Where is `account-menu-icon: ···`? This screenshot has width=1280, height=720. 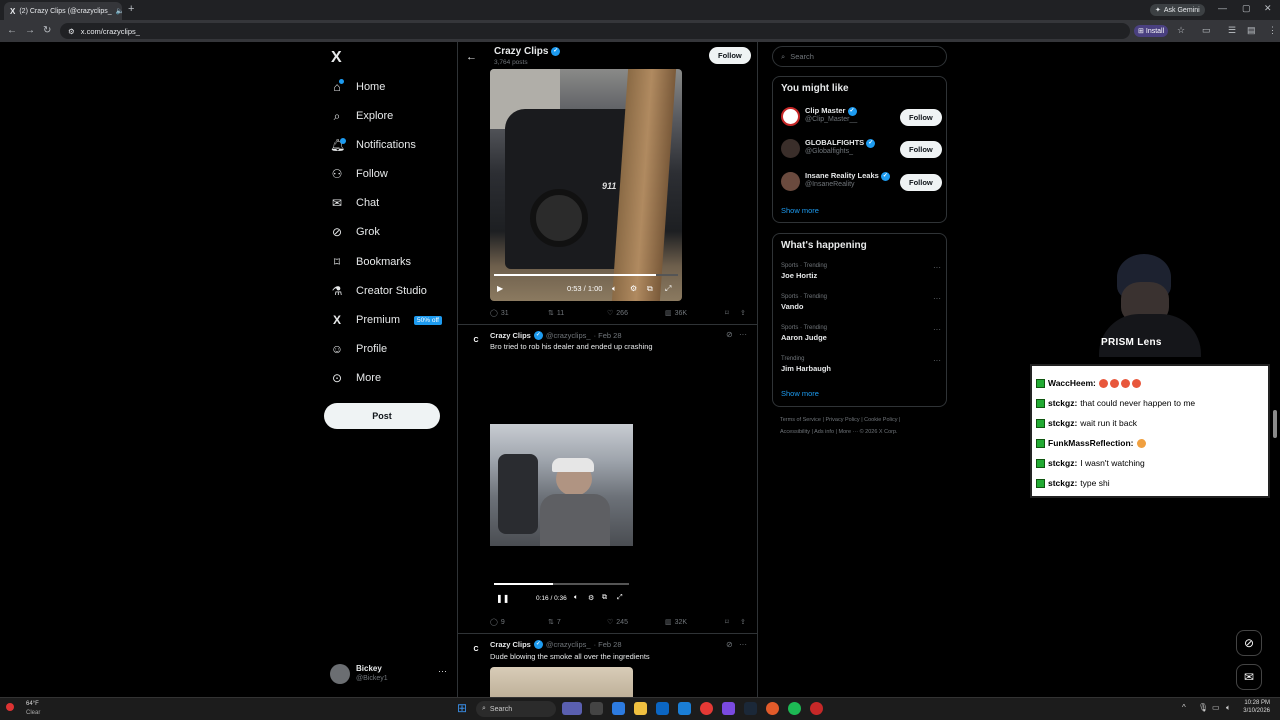
account-menu-icon: ··· is located at coordinates (442, 671).